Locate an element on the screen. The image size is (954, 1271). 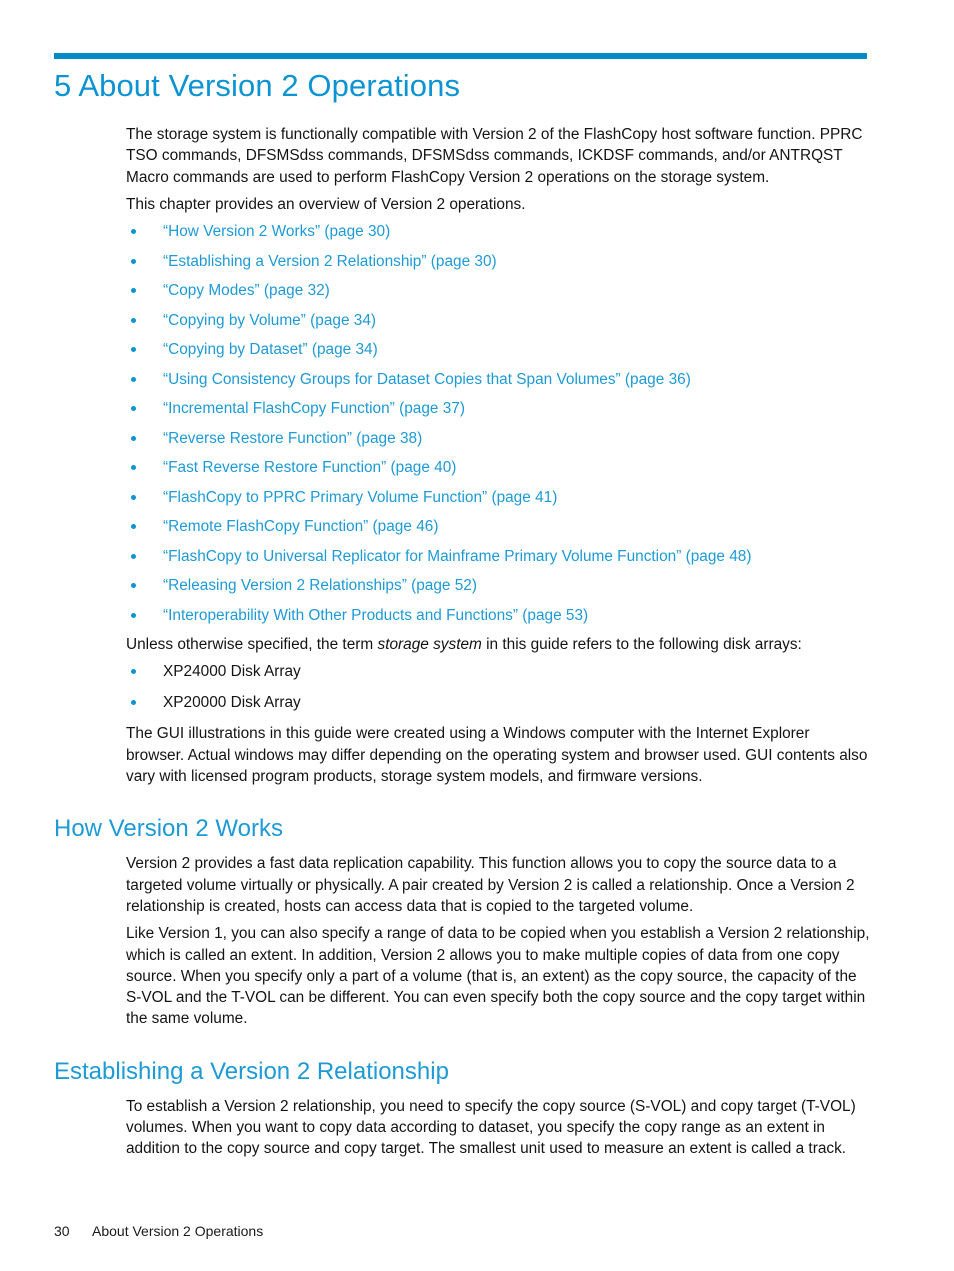
list-item: “Remote FlashCopy Function” (page 46) is located at coordinates (498, 526).